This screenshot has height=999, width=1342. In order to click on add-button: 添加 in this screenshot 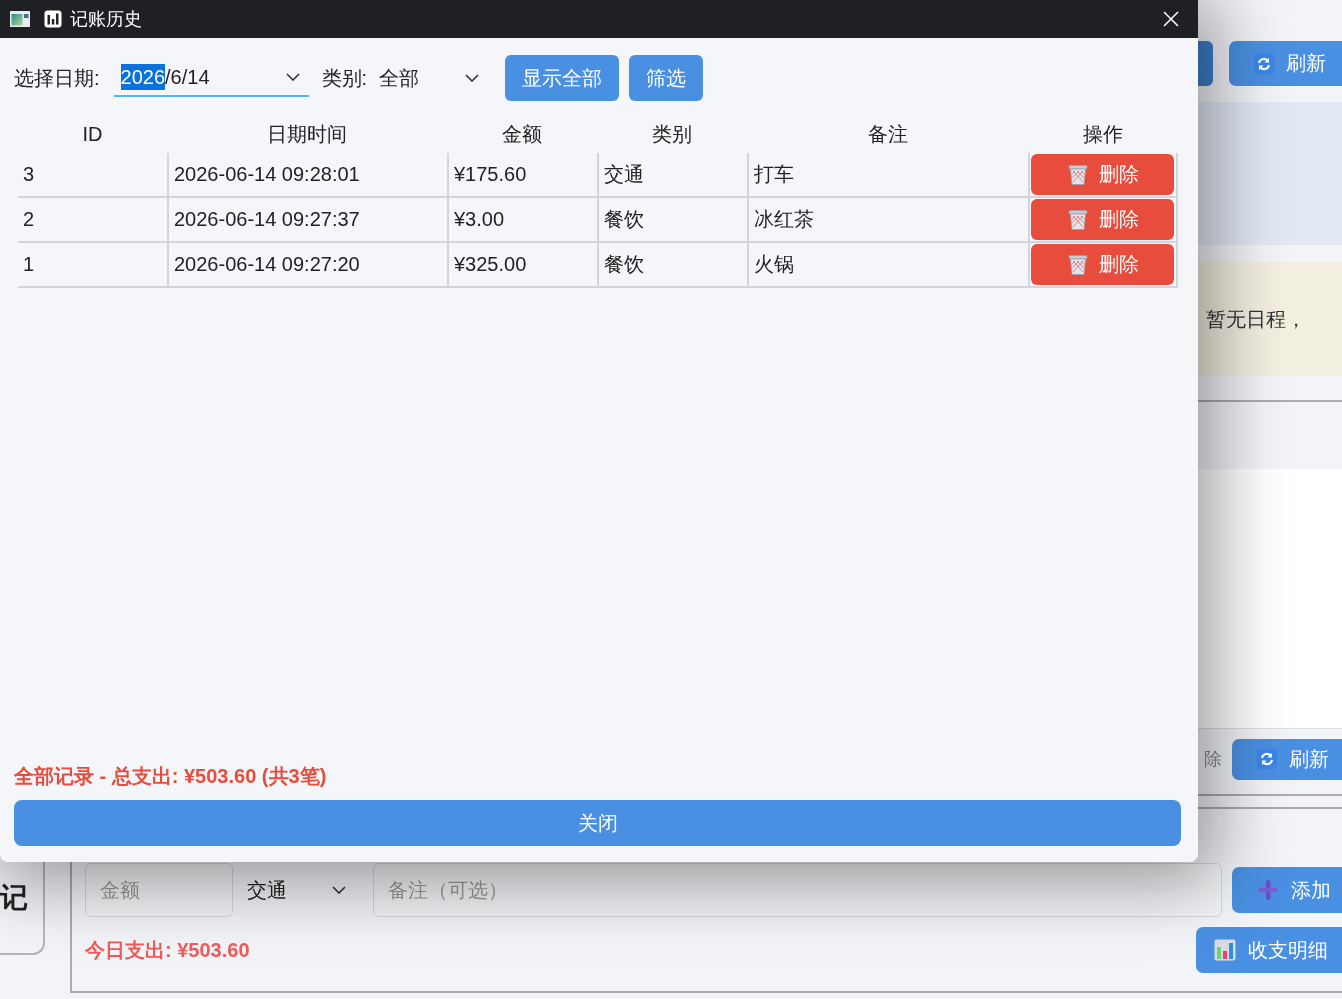, I will do `click(1287, 890)`.